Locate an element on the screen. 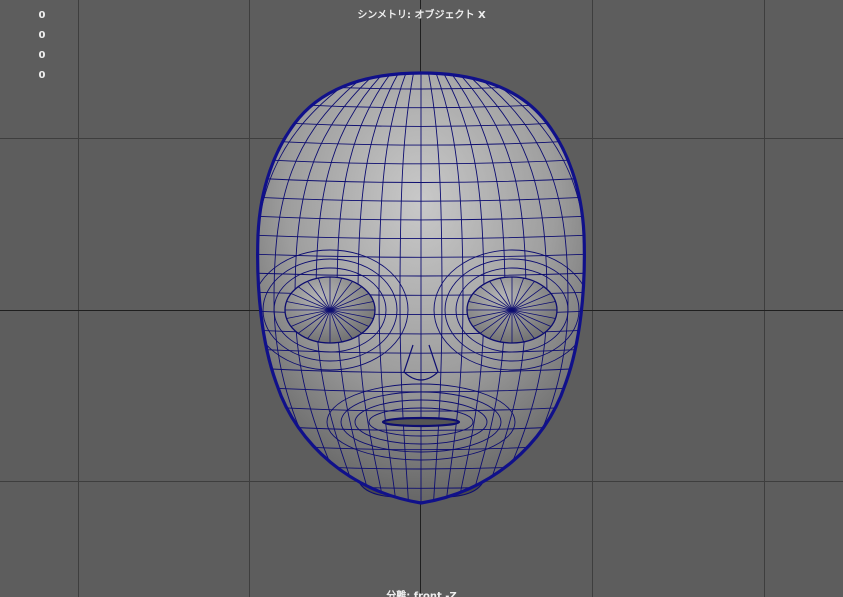 This screenshot has width=843, height=597. mouth-shape is located at coordinates (421, 422).